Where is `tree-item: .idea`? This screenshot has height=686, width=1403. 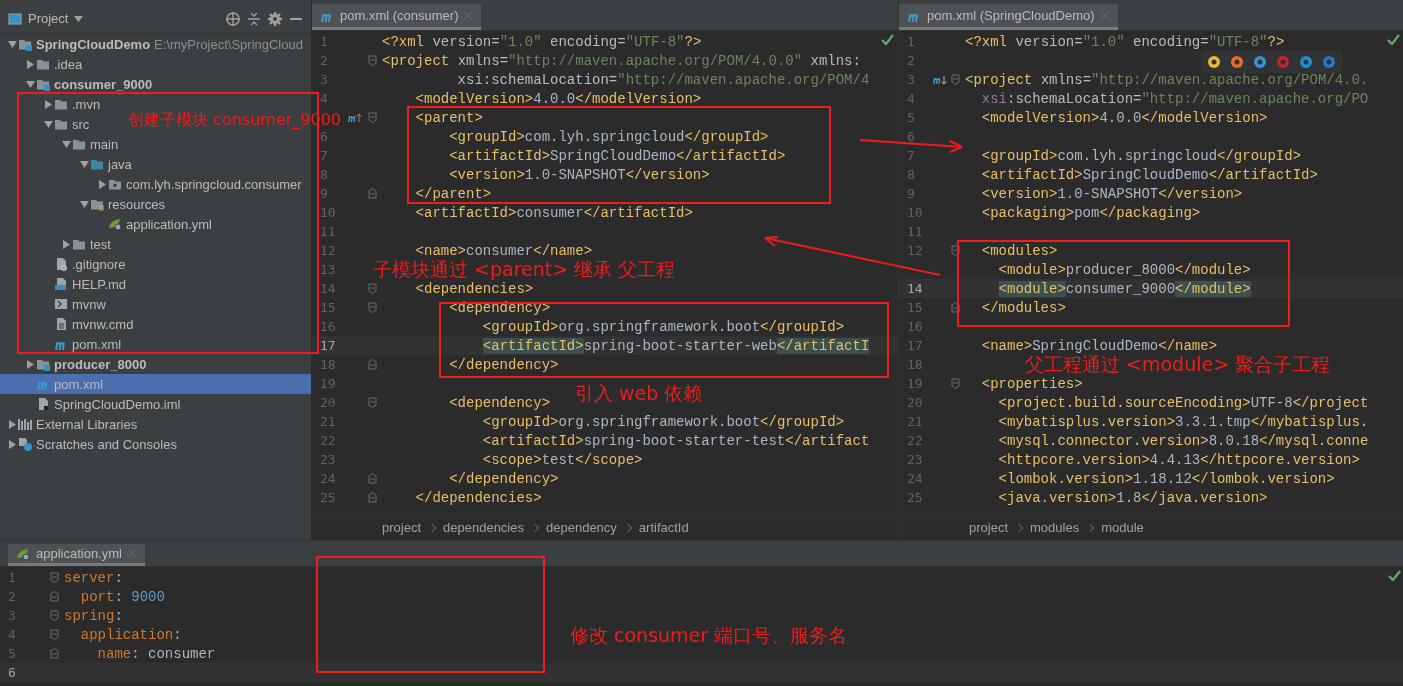 tree-item: .idea is located at coordinates (59, 64).